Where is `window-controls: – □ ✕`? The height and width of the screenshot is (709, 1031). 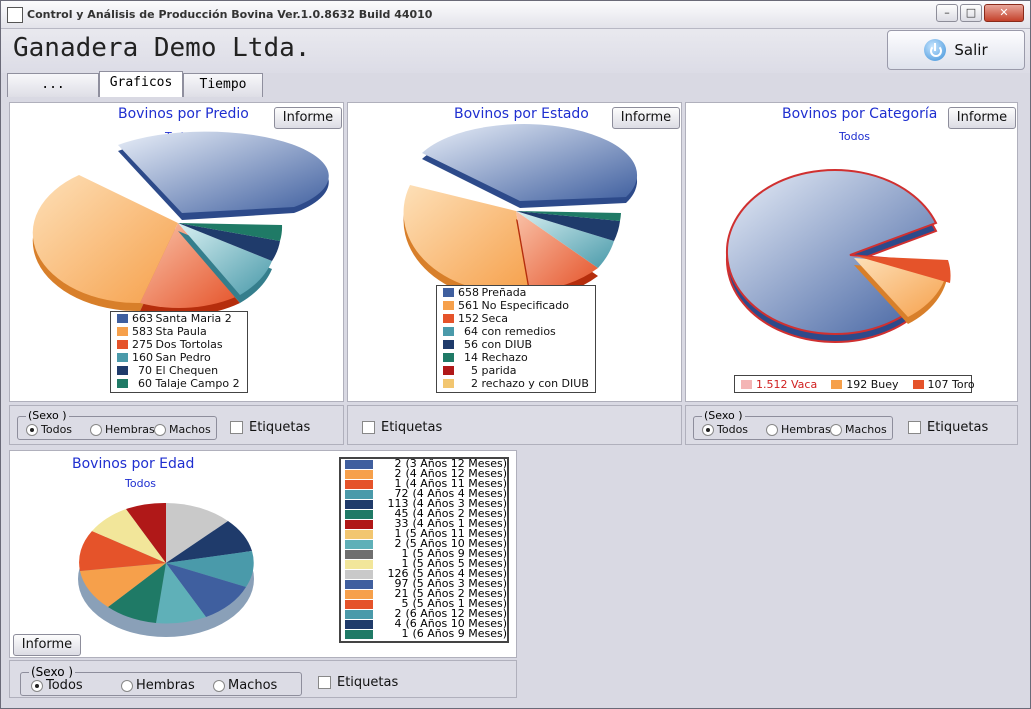
window-controls: – □ ✕ is located at coordinates (980, 13).